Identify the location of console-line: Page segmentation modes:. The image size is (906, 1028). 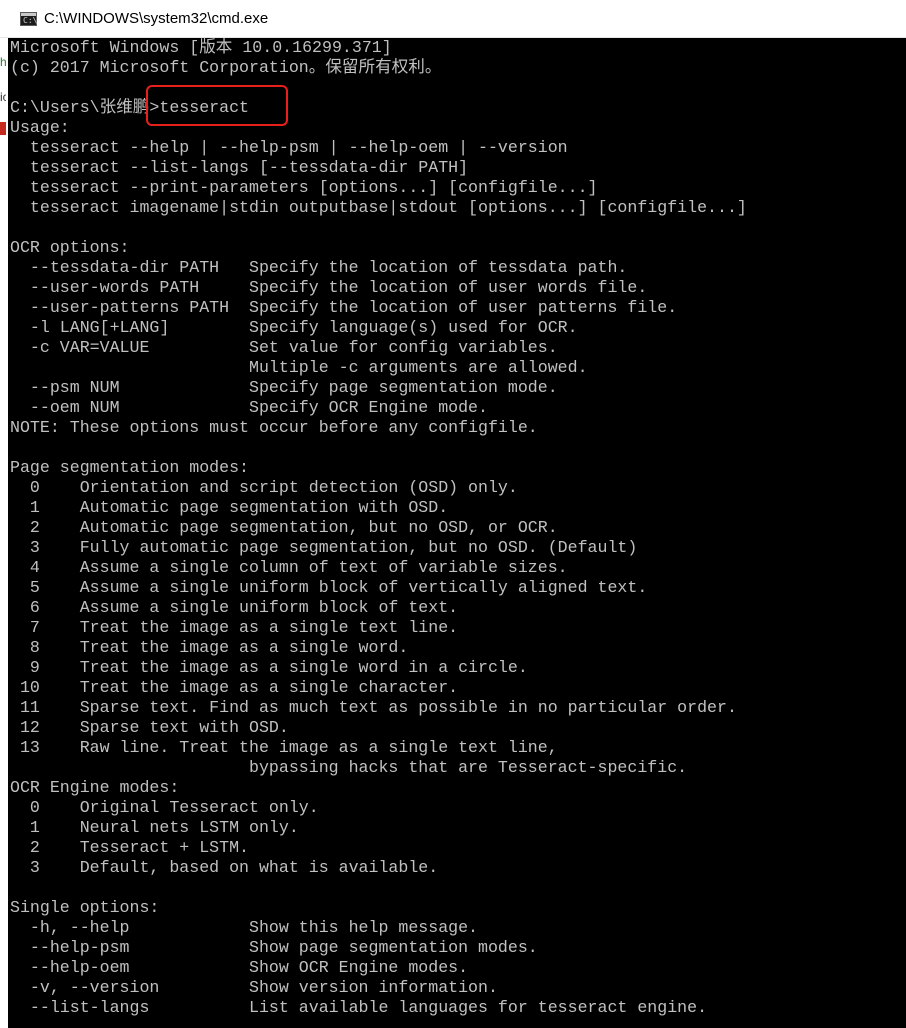
(129, 467).